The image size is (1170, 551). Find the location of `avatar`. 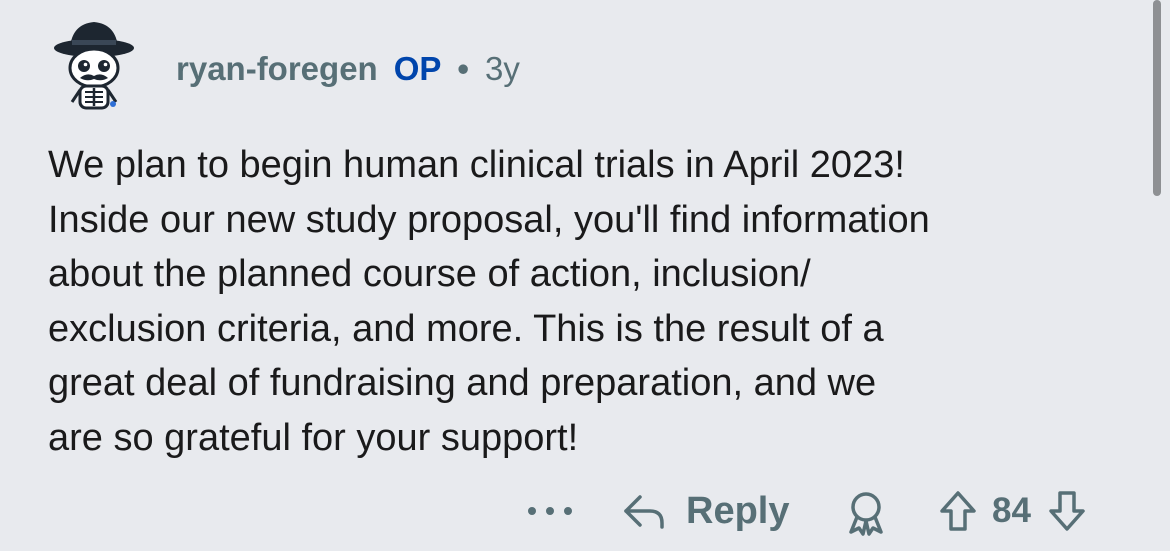

avatar is located at coordinates (94, 66).